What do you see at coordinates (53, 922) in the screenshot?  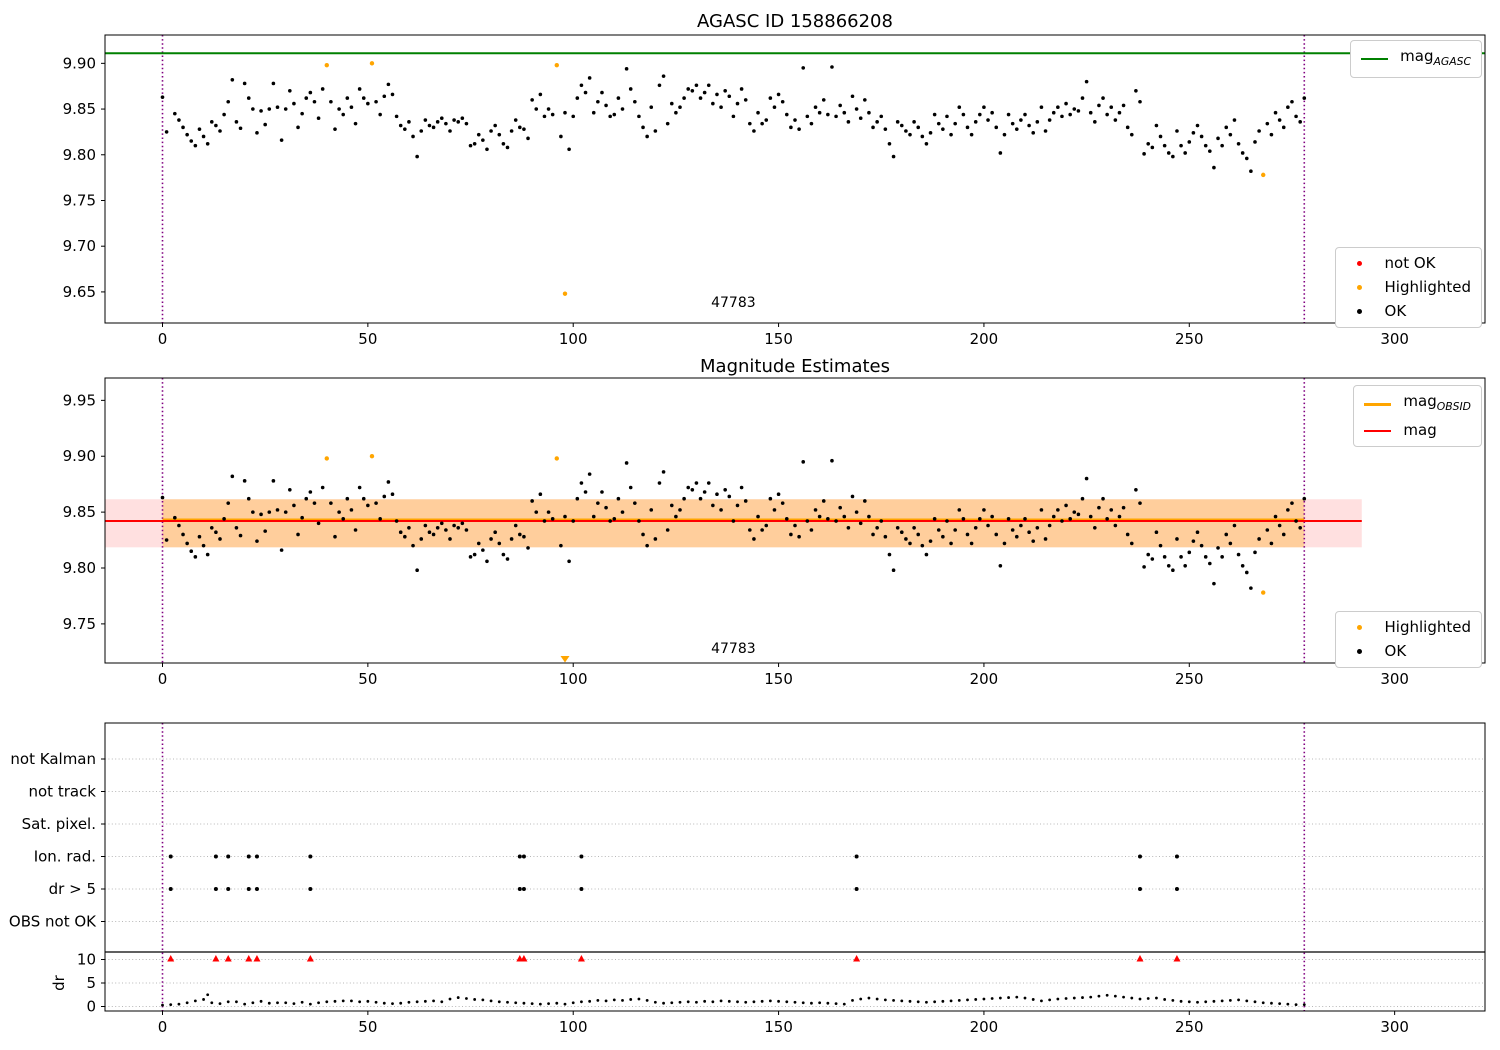 I see `flag-category-label: OBS not OK` at bounding box center [53, 922].